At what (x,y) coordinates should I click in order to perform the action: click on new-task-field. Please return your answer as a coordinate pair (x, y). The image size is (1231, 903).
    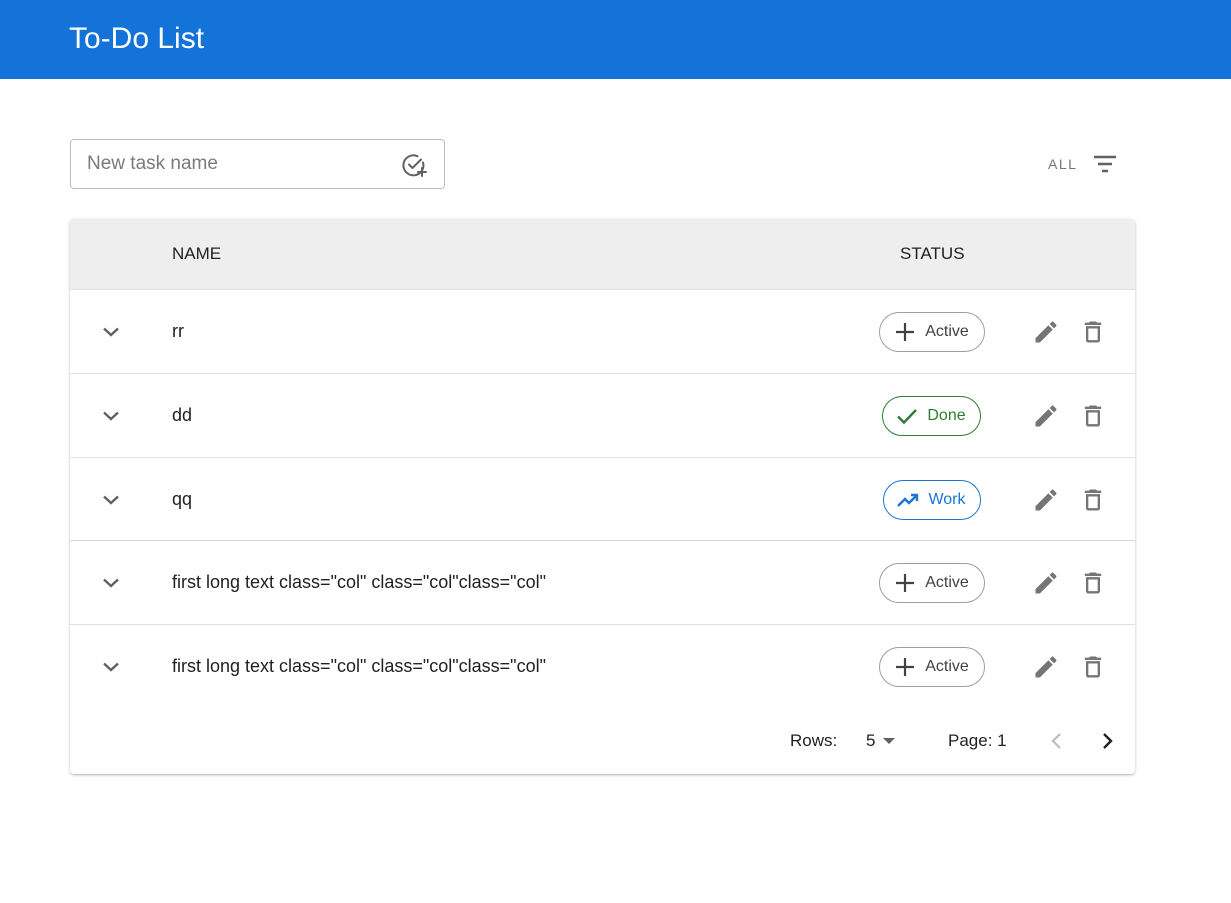
    Looking at the image, I should click on (257, 164).